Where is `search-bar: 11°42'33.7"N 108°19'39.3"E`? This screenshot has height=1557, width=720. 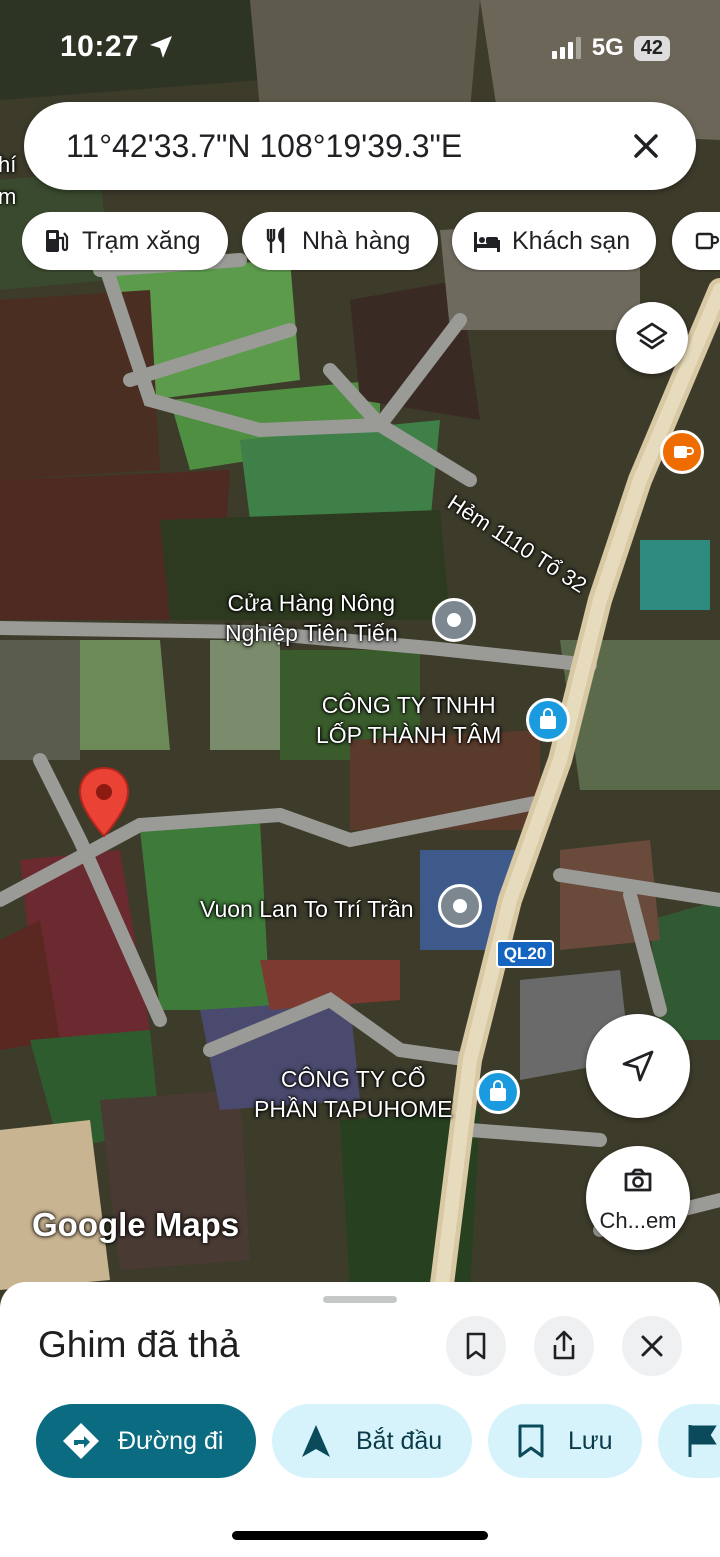 search-bar: 11°42'33.7"N 108°19'39.3"E is located at coordinates (360, 146).